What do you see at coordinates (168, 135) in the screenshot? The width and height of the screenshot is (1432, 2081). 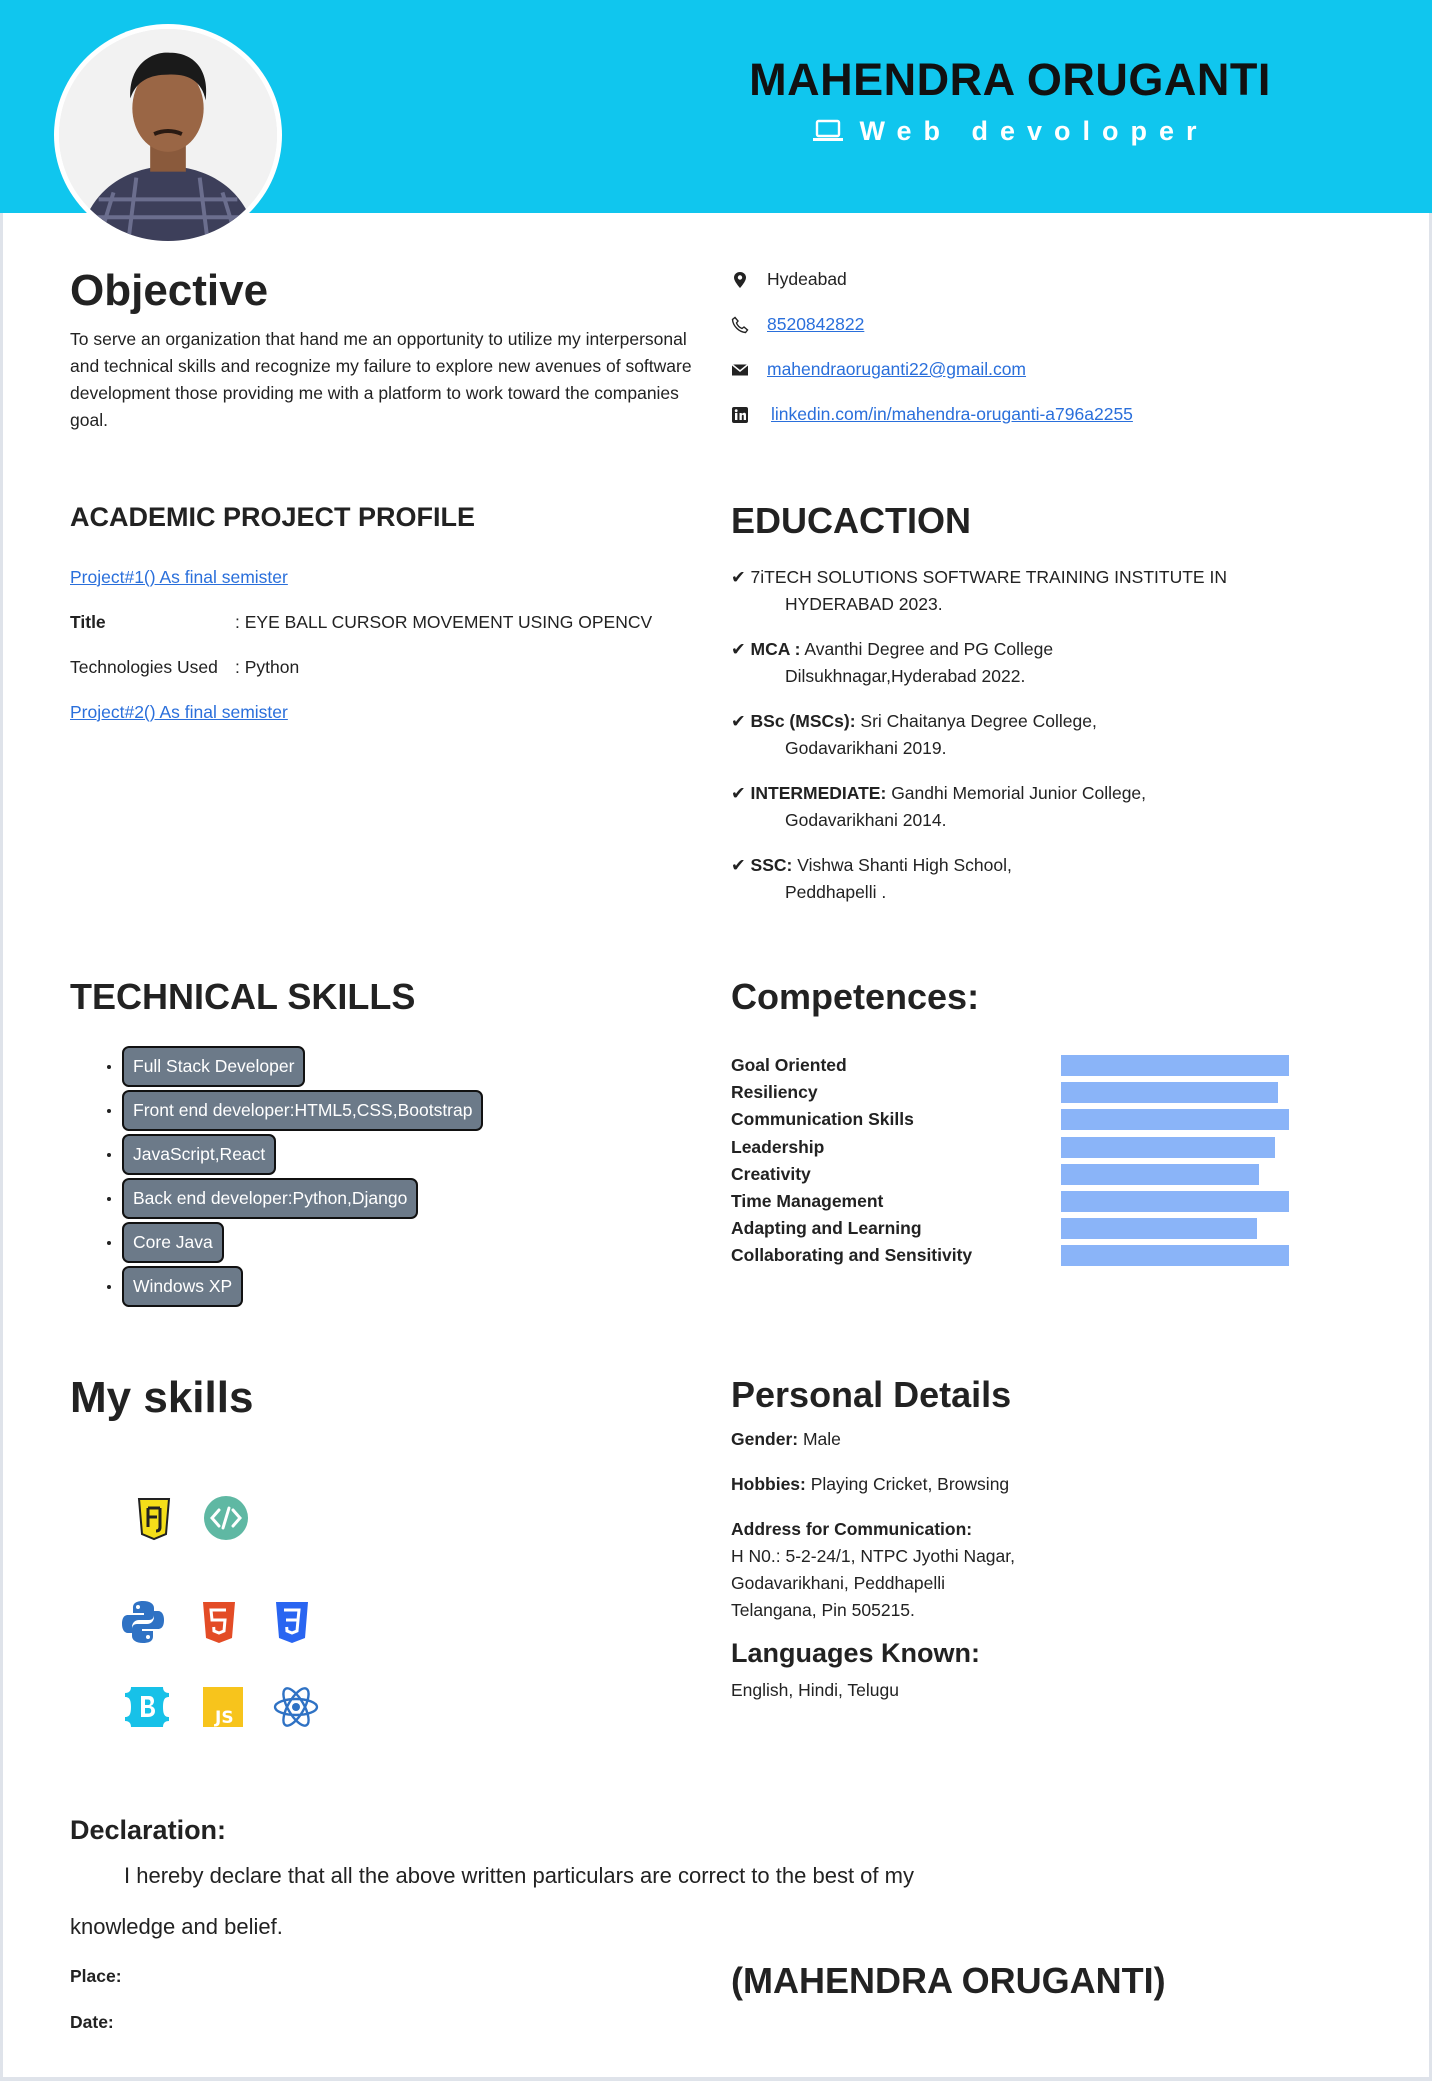 I see `profile-photo` at bounding box center [168, 135].